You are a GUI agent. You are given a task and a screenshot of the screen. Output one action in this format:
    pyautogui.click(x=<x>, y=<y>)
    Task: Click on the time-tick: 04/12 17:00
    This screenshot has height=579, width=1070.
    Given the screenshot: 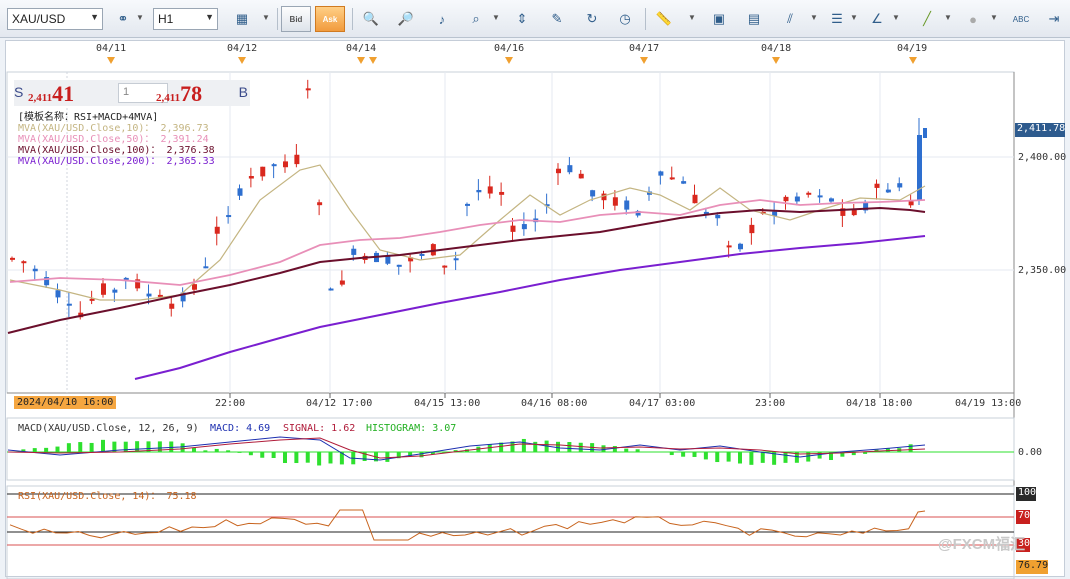 What is the action you would take?
    pyautogui.click(x=339, y=403)
    